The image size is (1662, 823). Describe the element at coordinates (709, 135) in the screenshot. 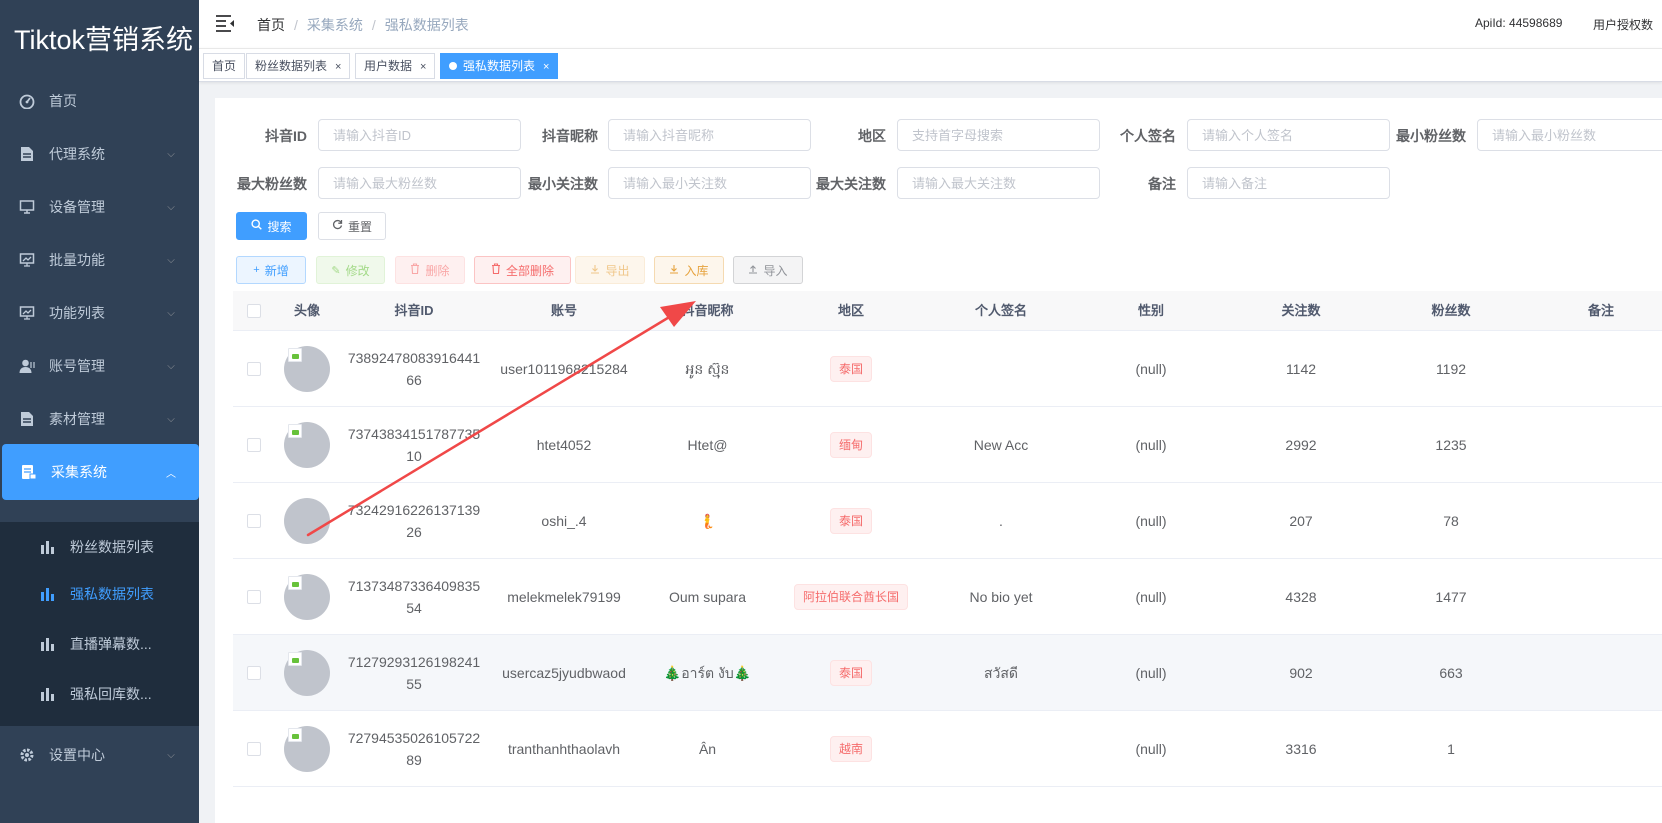

I see `nickname-input` at that location.